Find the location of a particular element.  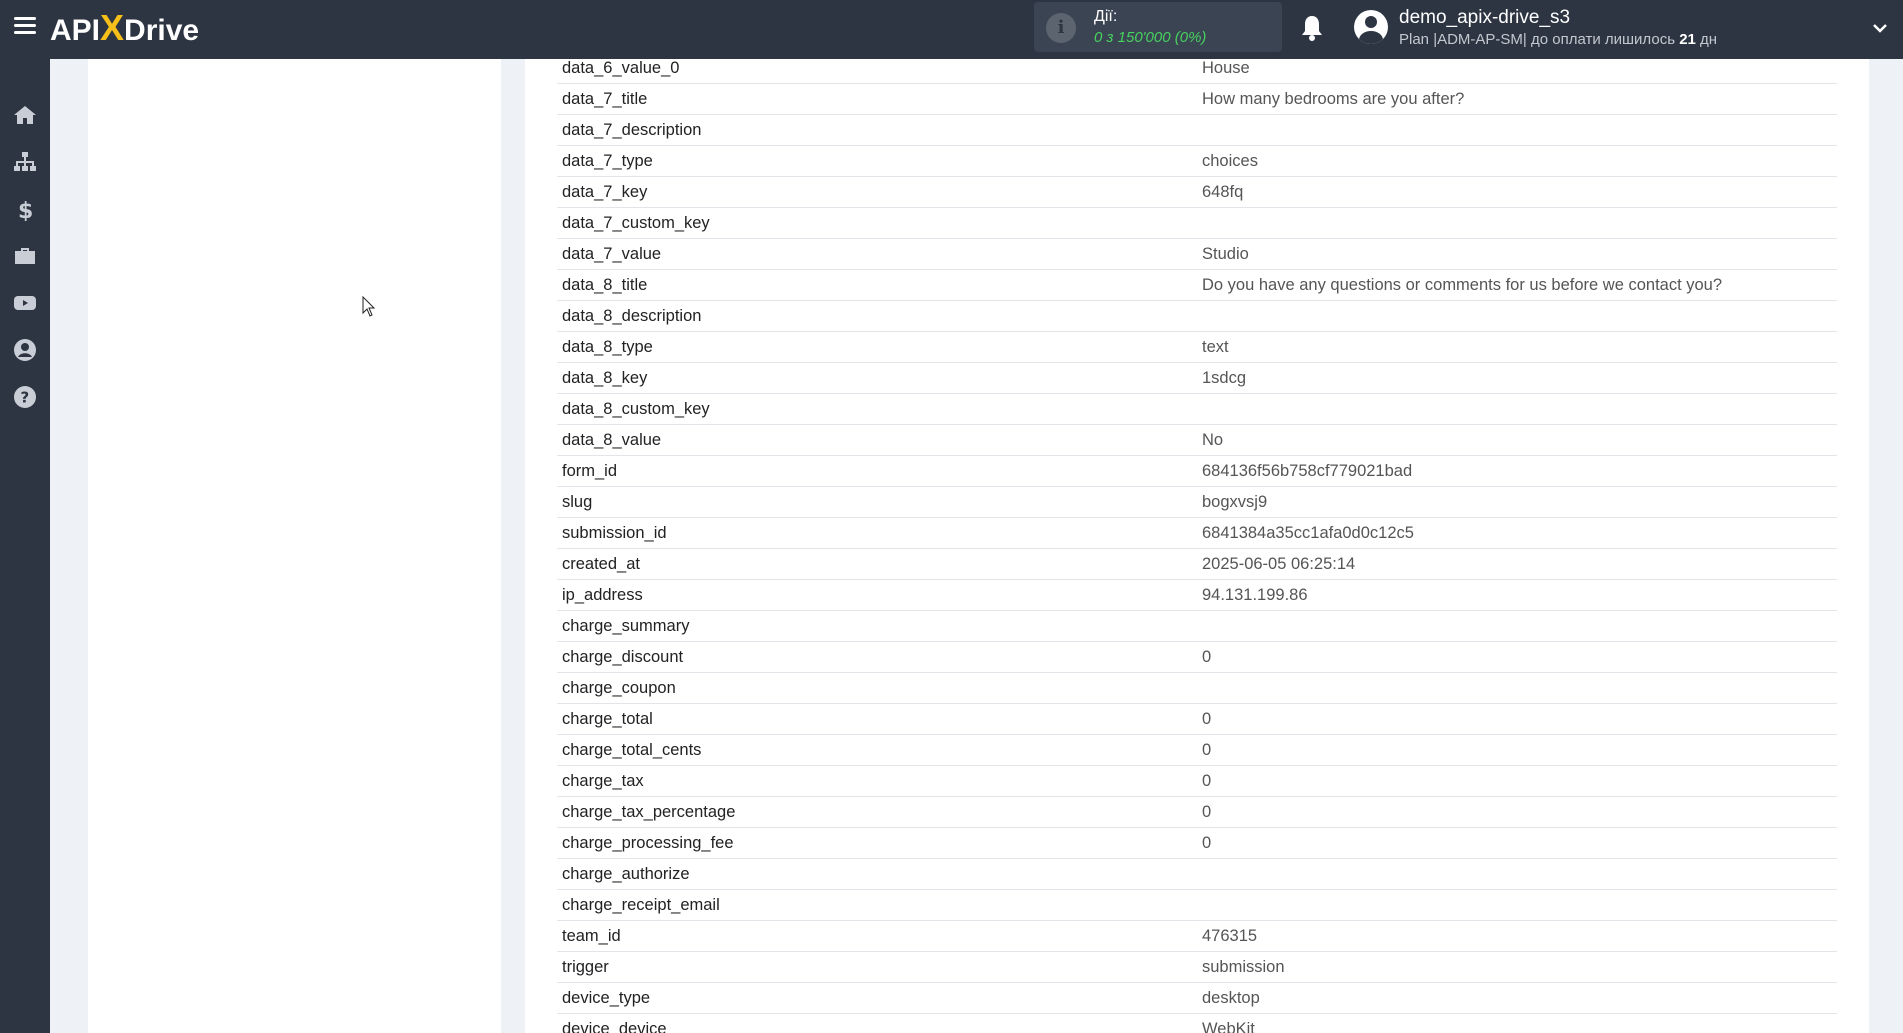

apix-drive-logo: APIXDrive is located at coordinates (124, 29).